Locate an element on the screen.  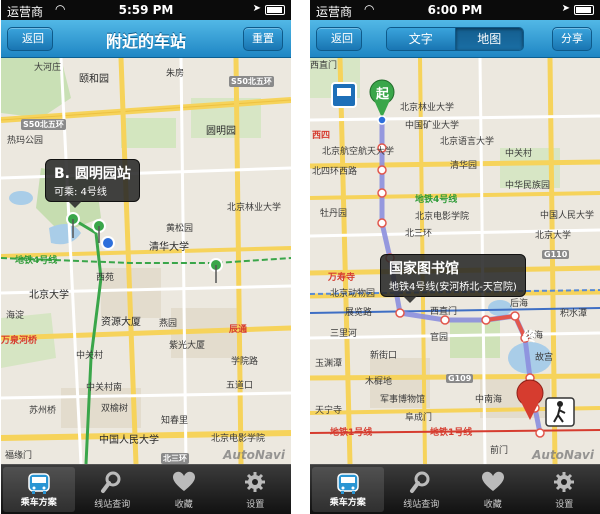
map-label: 万泉河桥 is located at coordinates (19, 341).